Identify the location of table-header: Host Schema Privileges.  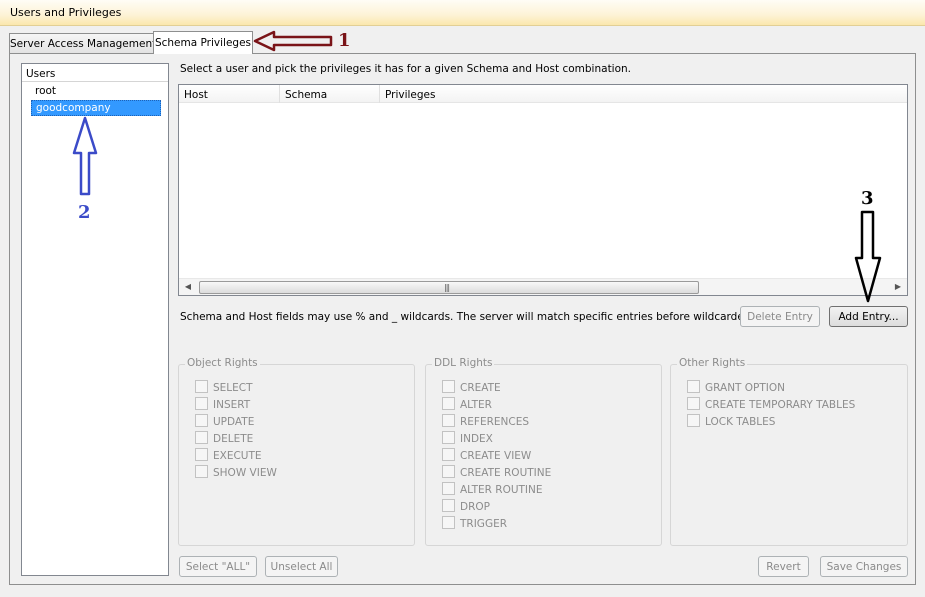
(543, 94).